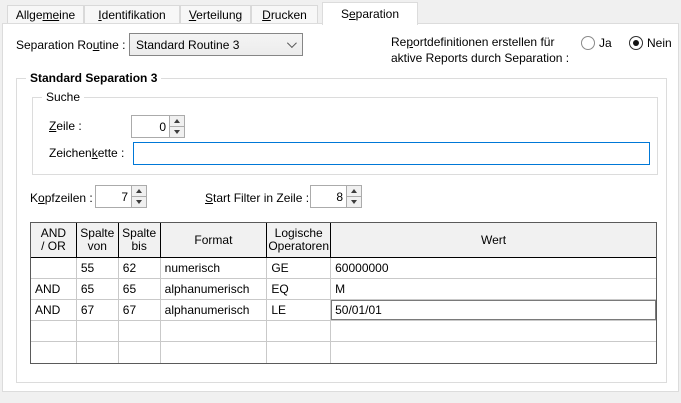  I want to click on table-row: 55 62 numerisch GE 60000000, so click(343, 268).